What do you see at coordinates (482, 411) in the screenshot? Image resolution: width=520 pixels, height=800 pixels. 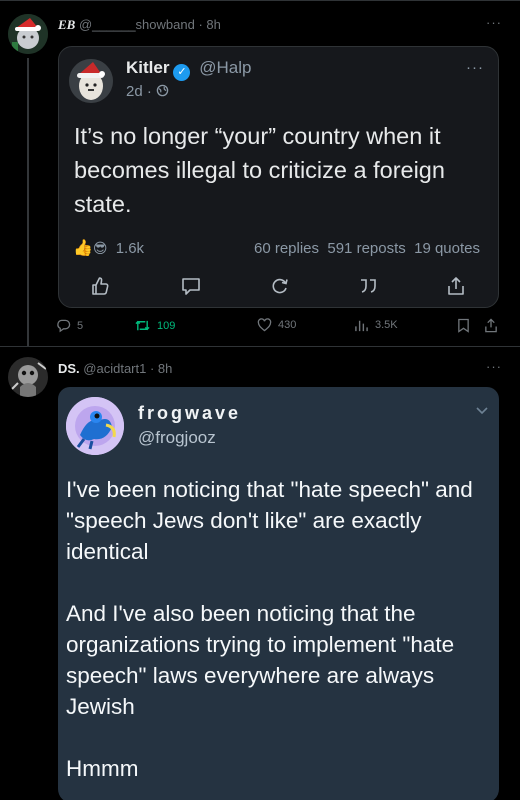 I see `chevron-down-icon` at bounding box center [482, 411].